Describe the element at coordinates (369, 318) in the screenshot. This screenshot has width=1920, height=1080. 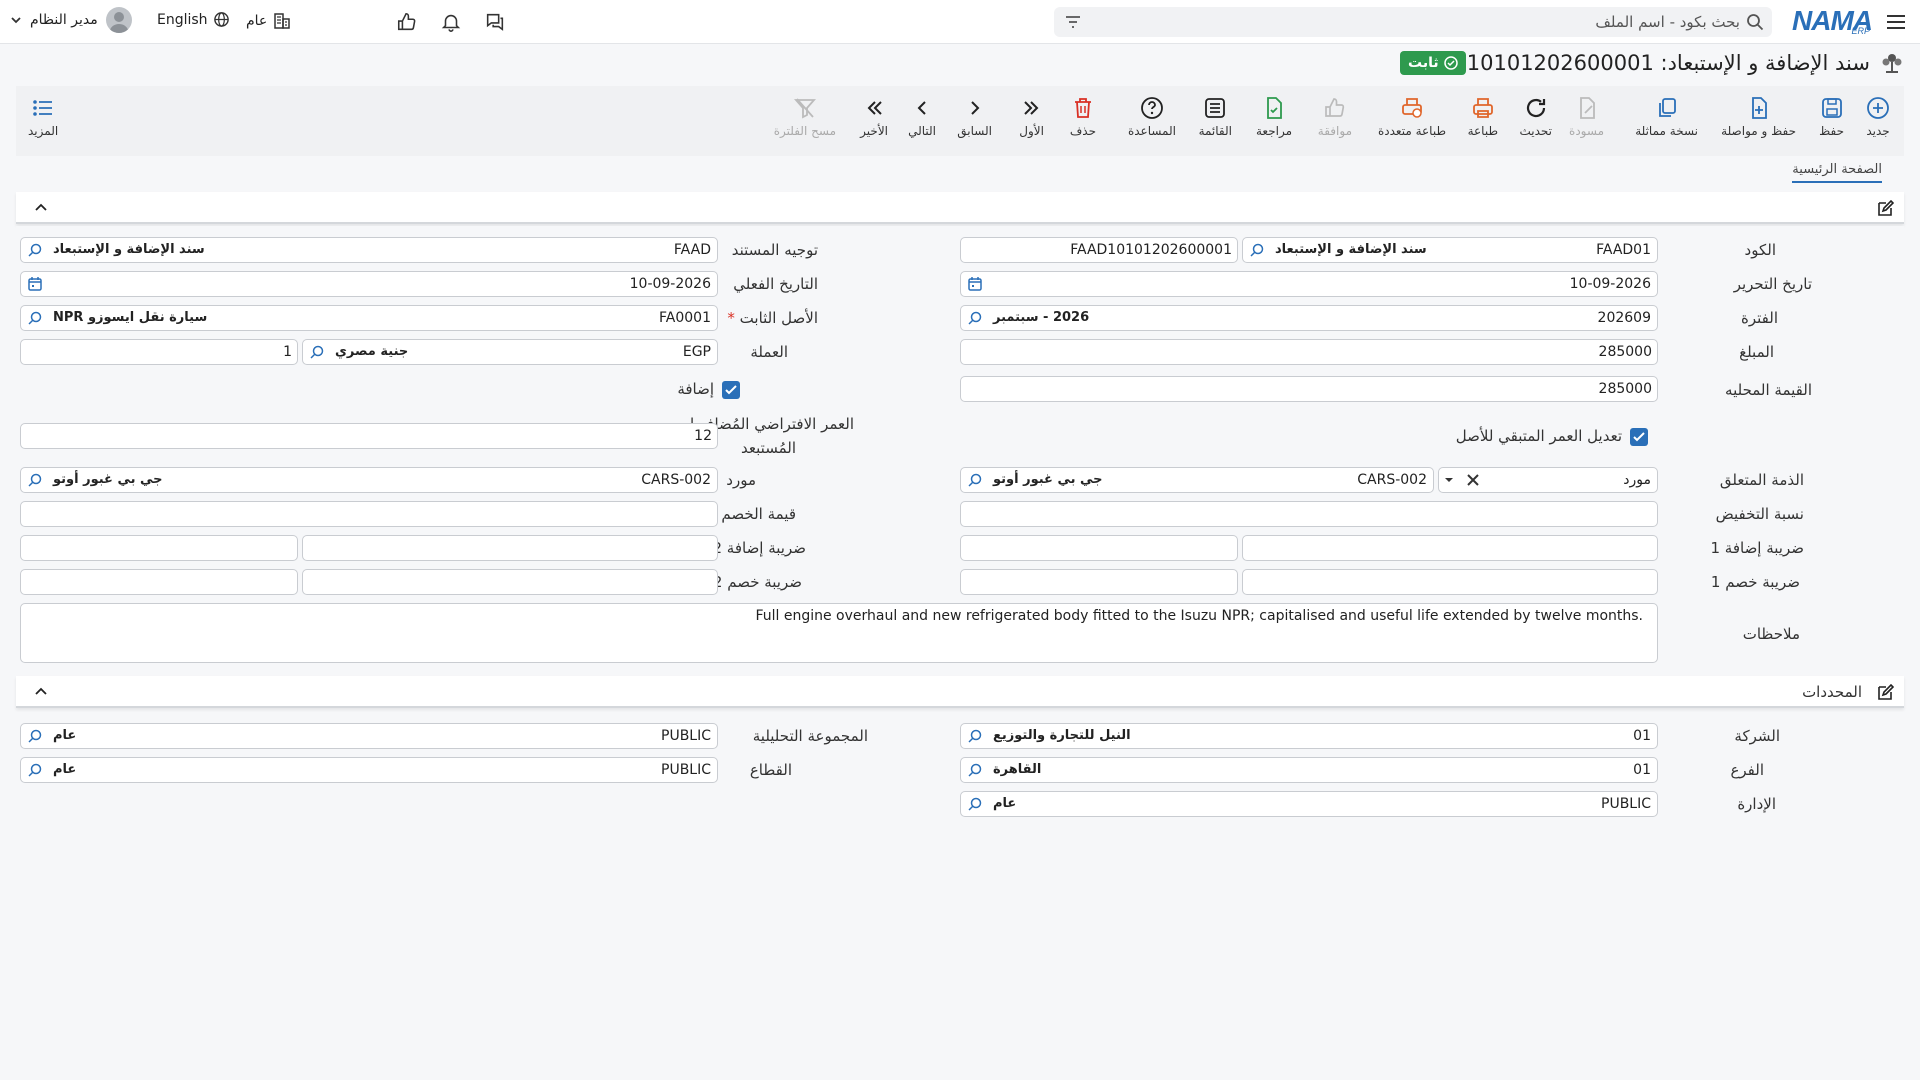
I see `fixed-asset-field: FA0001 سيارة نقل ايسوزو NPR` at that location.